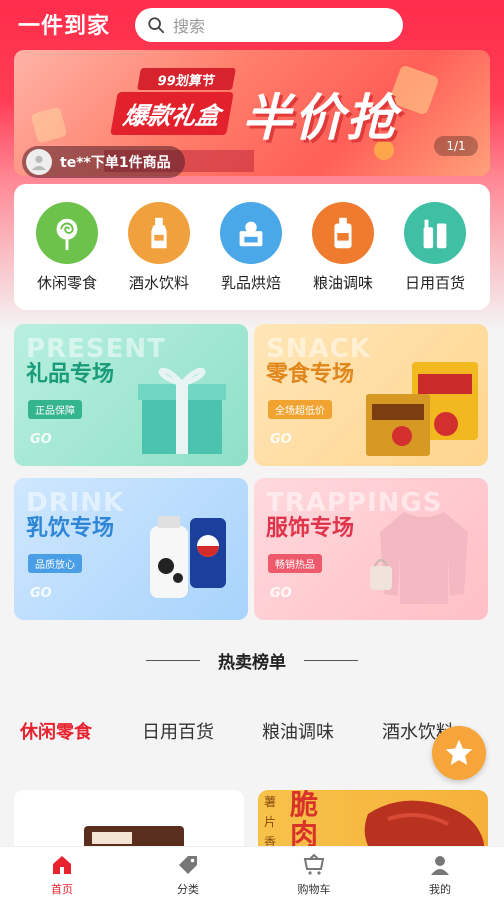  What do you see at coordinates (250, 283) in the screenshot?
I see `category-label: 乳品烘焙` at bounding box center [250, 283].